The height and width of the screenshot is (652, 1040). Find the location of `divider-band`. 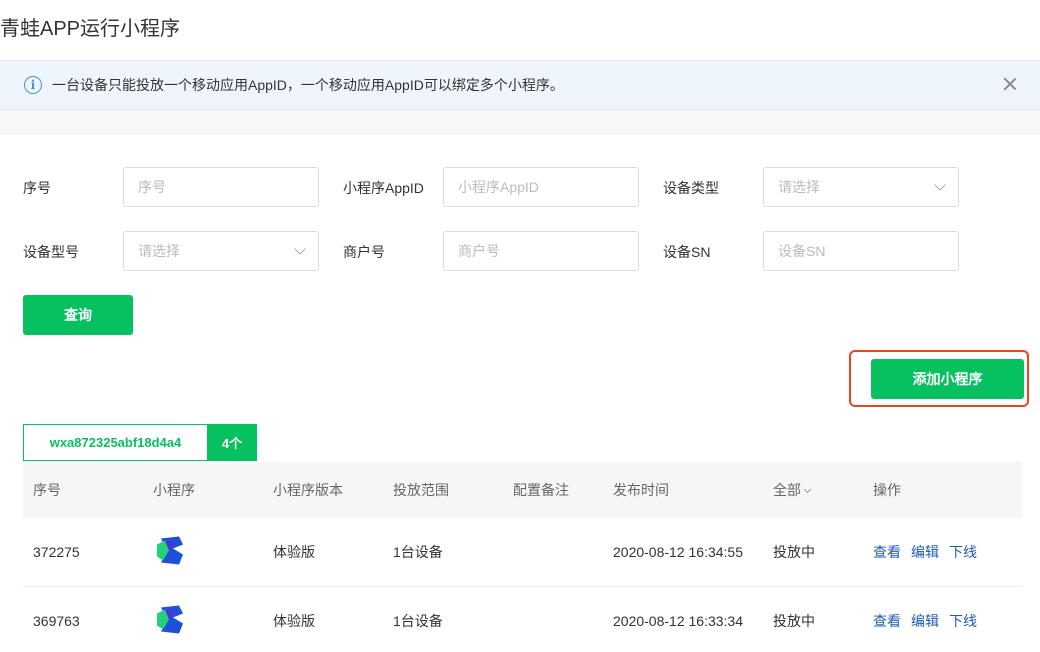

divider-band is located at coordinates (520, 122).